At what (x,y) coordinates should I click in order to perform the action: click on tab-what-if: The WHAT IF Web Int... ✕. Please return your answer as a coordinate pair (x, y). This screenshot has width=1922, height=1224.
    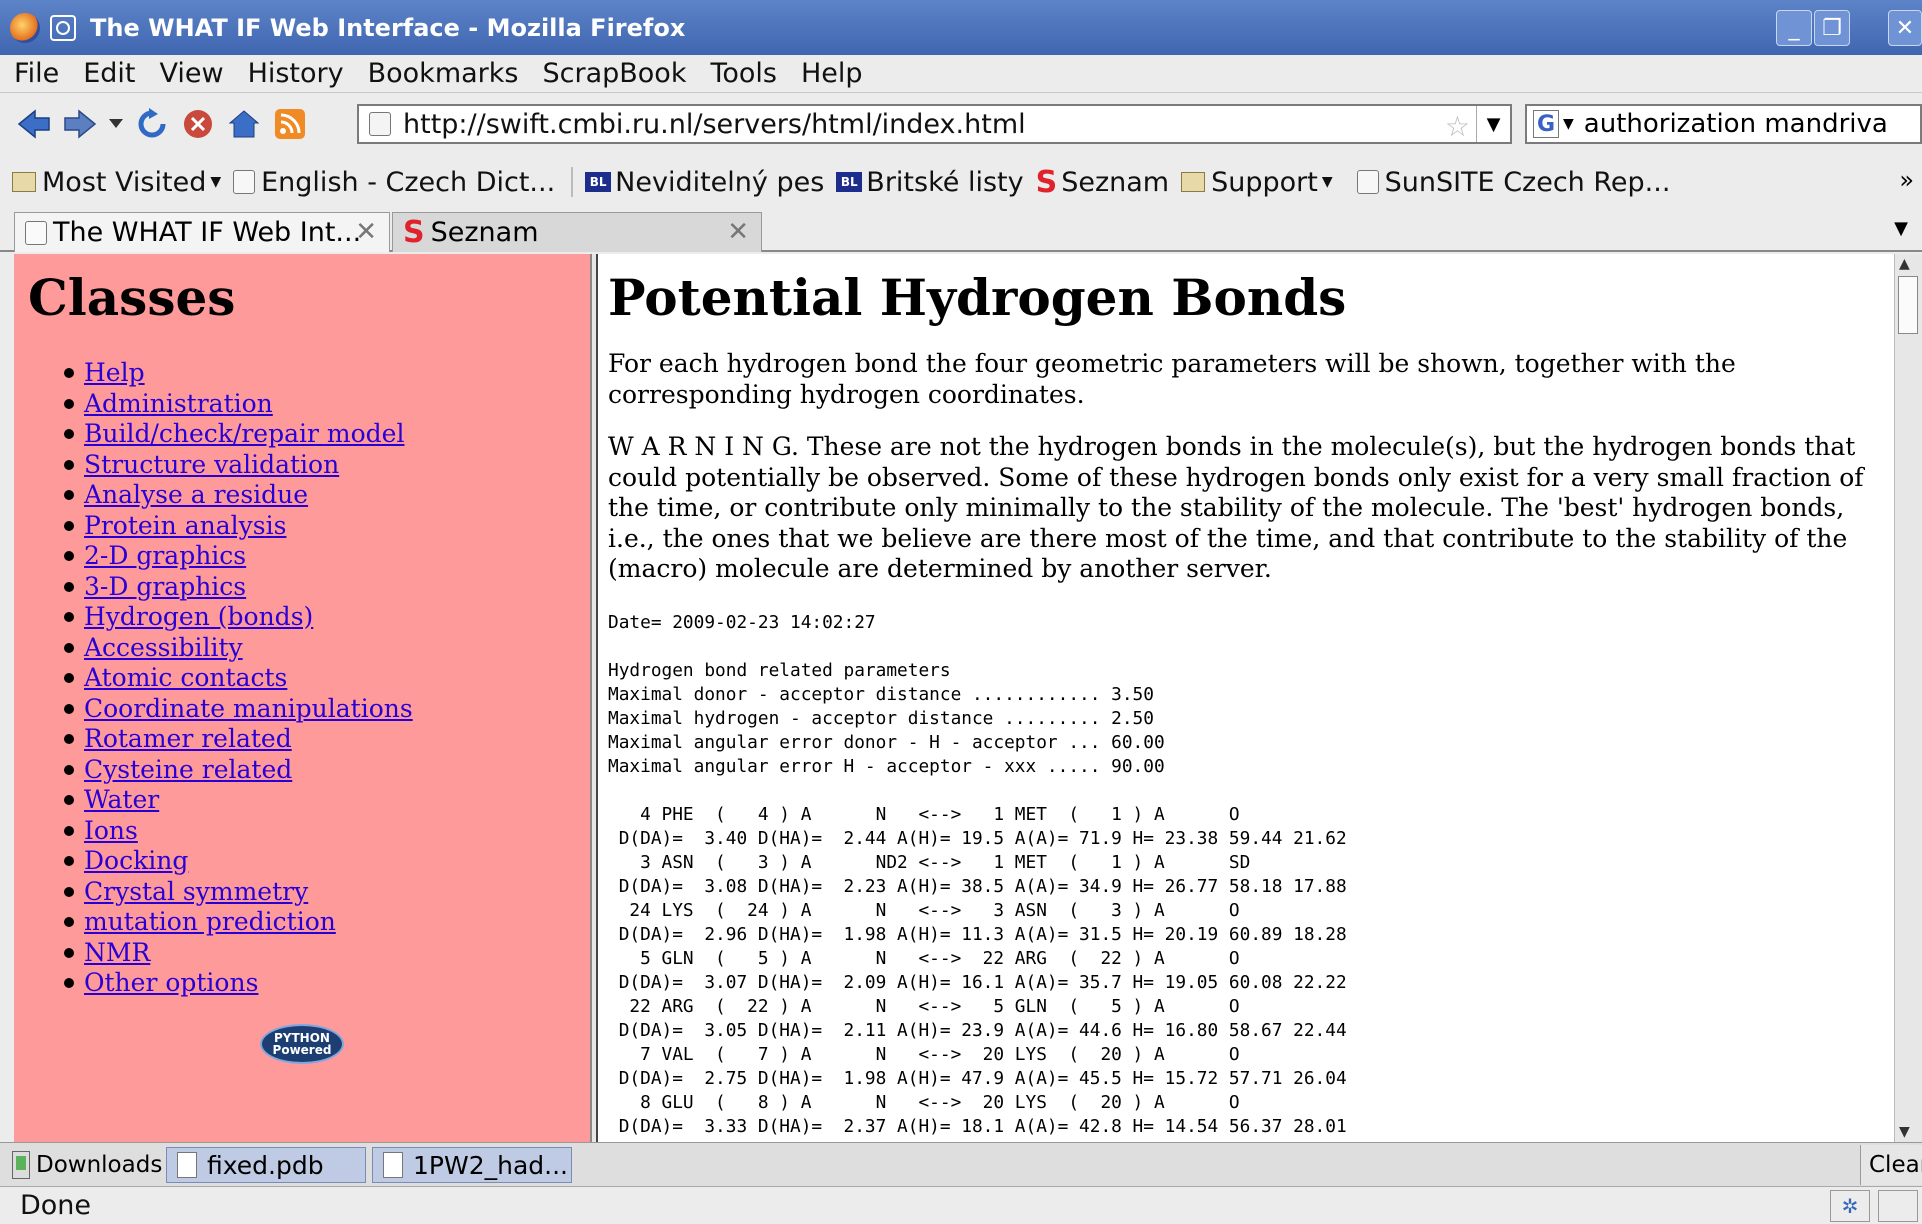
    Looking at the image, I should click on (202, 232).